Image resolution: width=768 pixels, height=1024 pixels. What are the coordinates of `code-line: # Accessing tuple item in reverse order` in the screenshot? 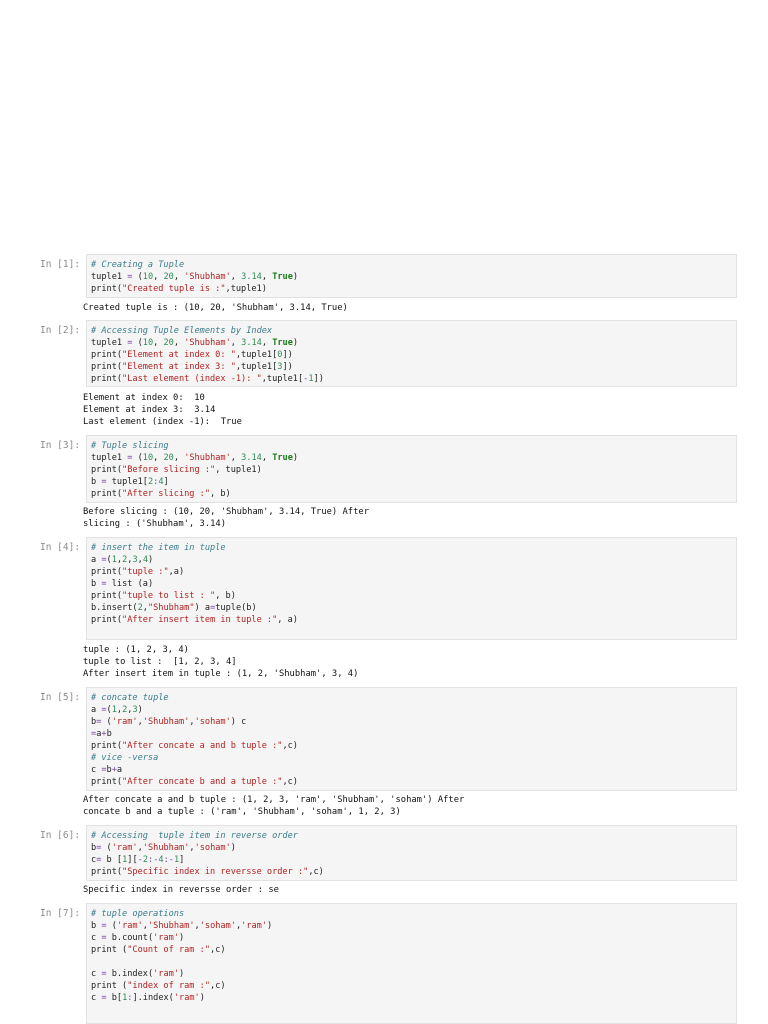 It's located at (194, 836).